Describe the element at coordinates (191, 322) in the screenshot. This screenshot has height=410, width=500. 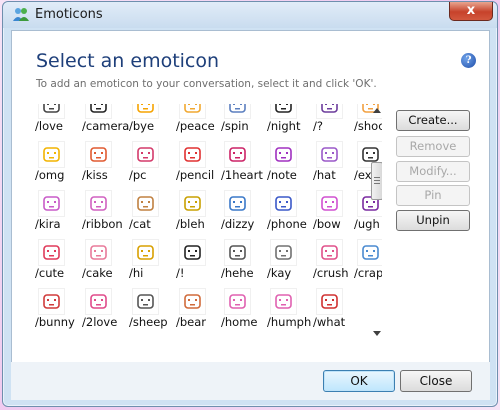
I see `emoticon-label: /bear` at that location.